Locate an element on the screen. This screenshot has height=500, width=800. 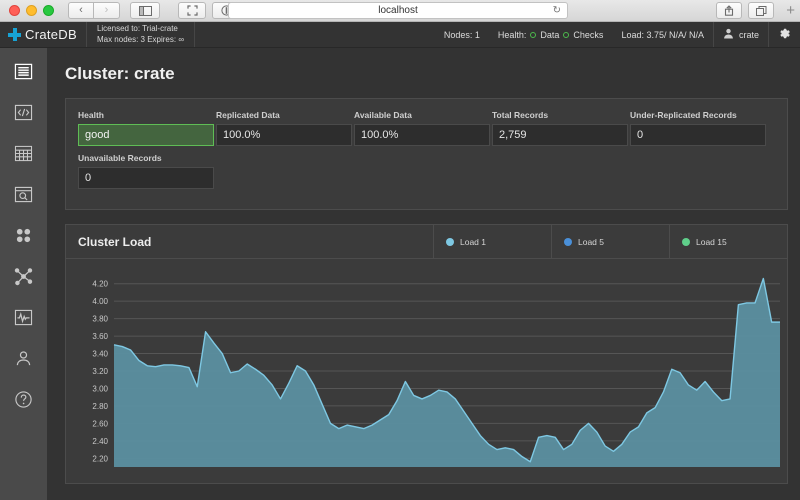
checks-status-dot-icon is located at coordinates (566, 34).